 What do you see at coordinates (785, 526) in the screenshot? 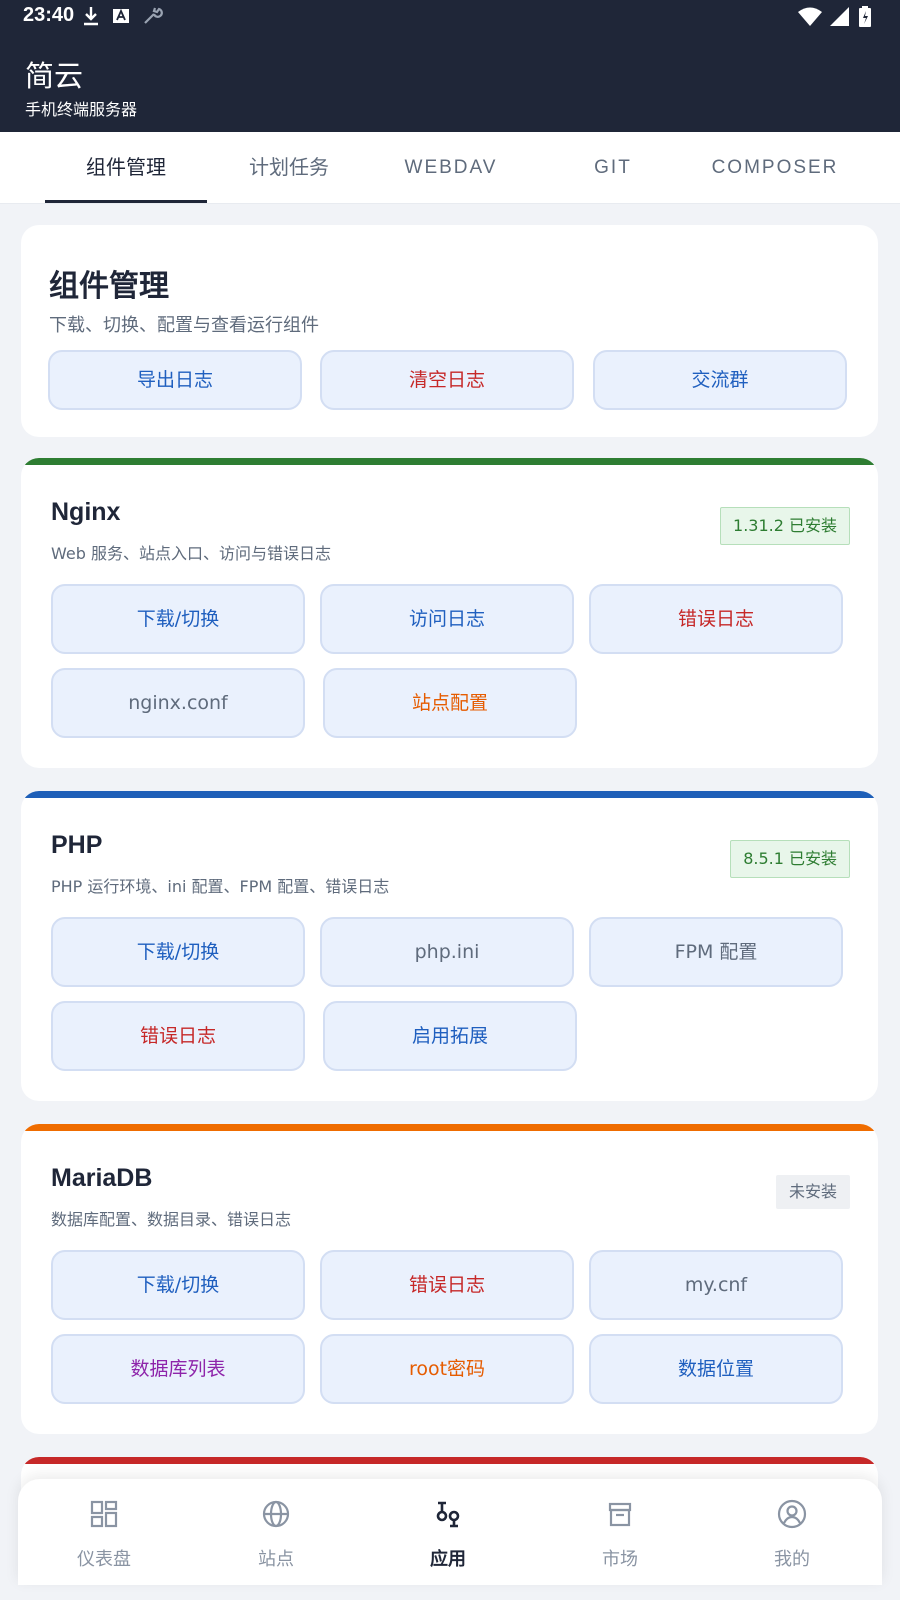
I see `status-badge: 1.31.2 已安装` at bounding box center [785, 526].